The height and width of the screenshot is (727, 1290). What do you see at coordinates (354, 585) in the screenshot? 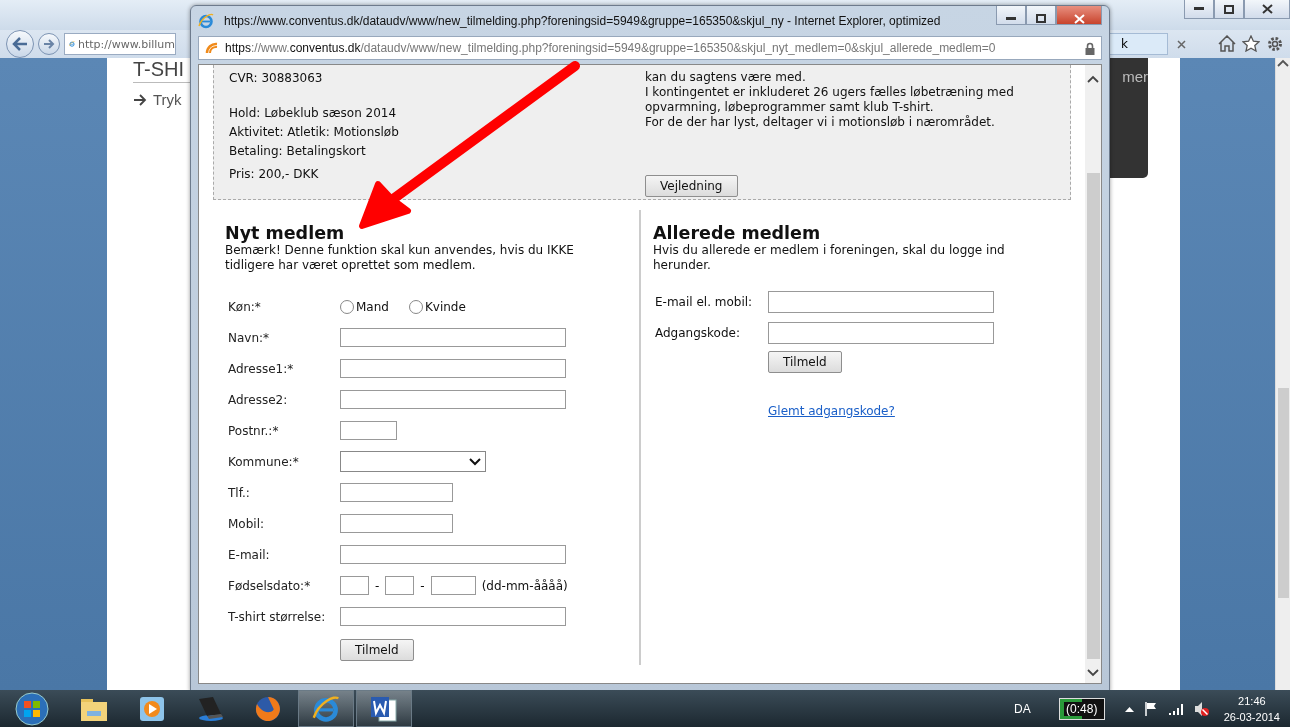
I see `day-field` at bounding box center [354, 585].